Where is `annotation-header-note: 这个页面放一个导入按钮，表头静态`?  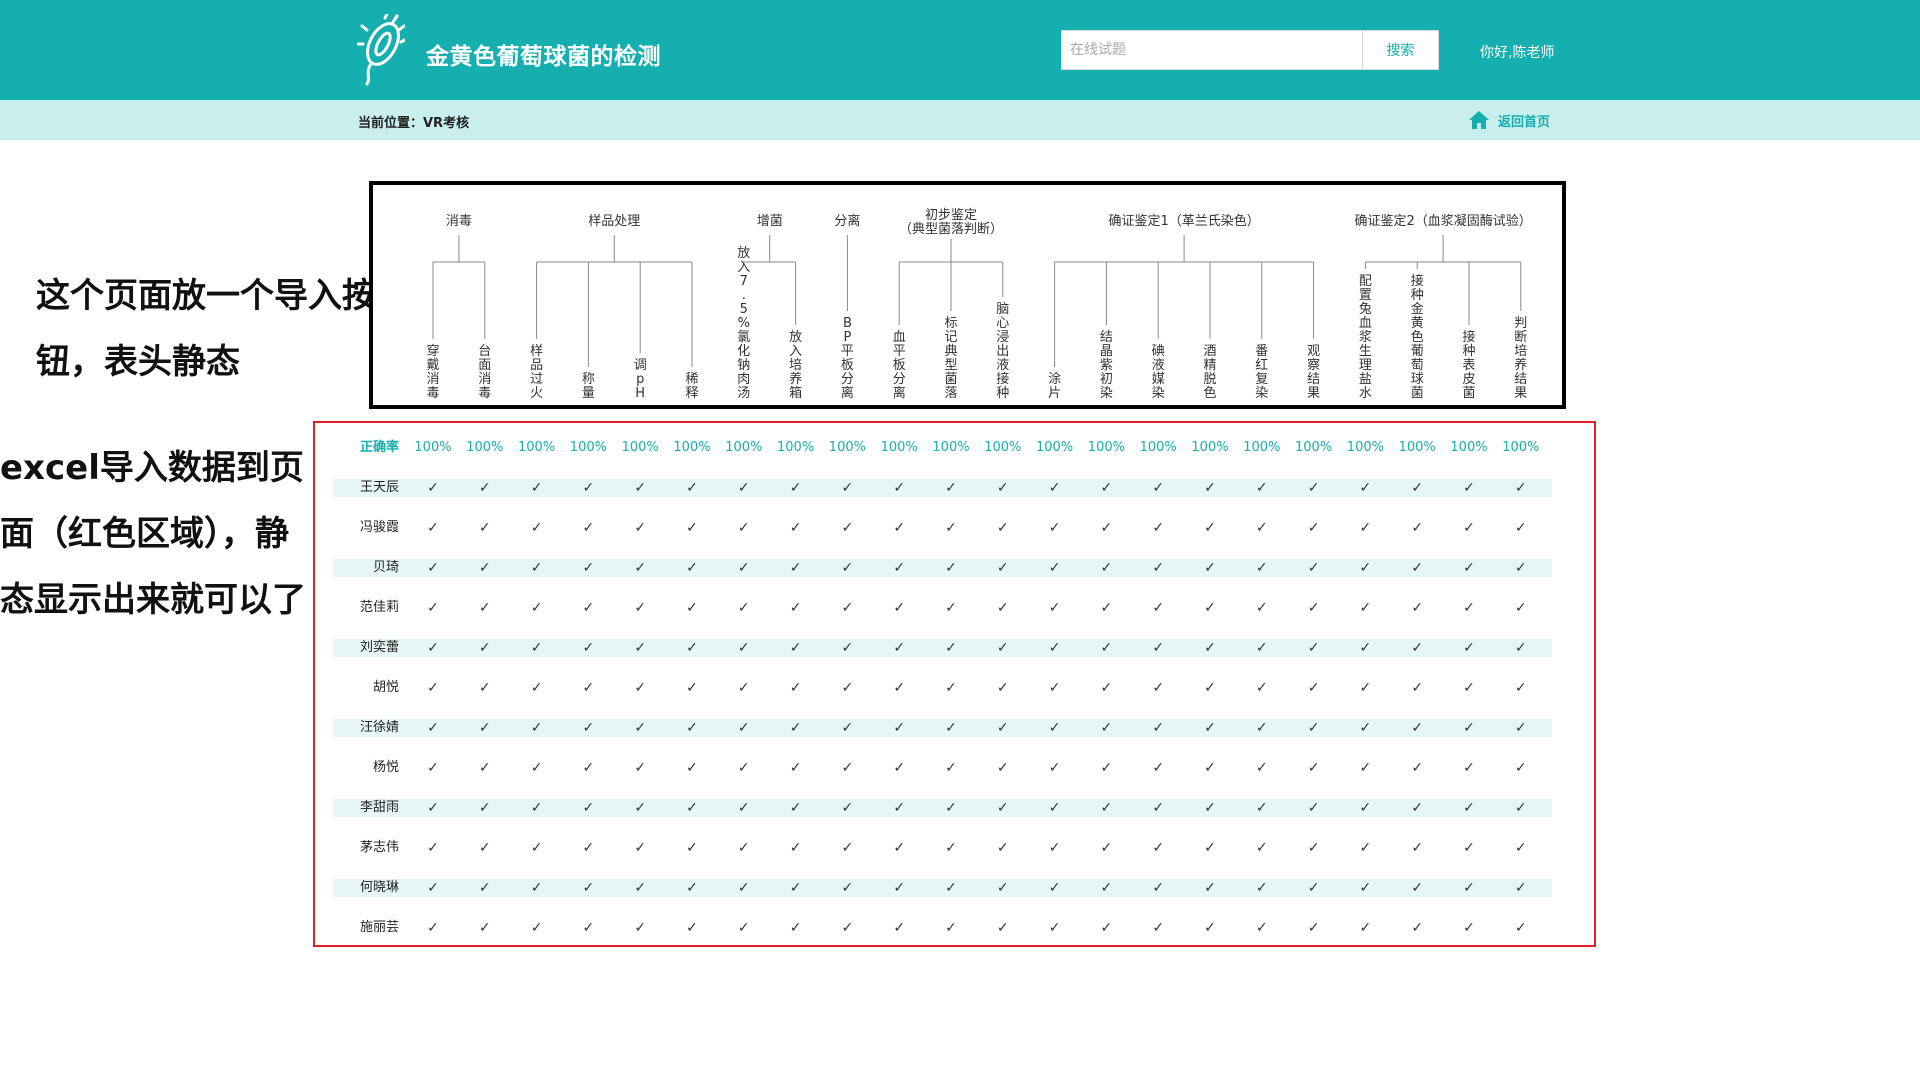
annotation-header-note: 这个页面放一个导入按钮，表头静态 is located at coordinates (206, 329).